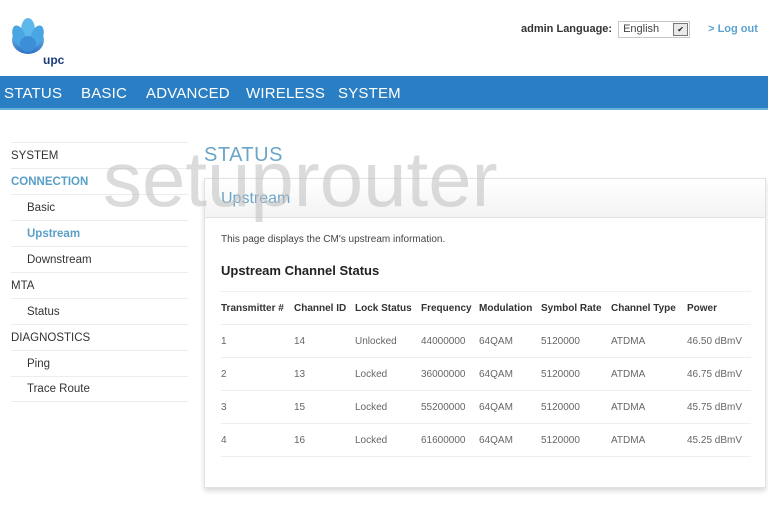 The height and width of the screenshot is (524, 768). What do you see at coordinates (733, 29) in the screenshot?
I see `logout-link: > Log out` at bounding box center [733, 29].